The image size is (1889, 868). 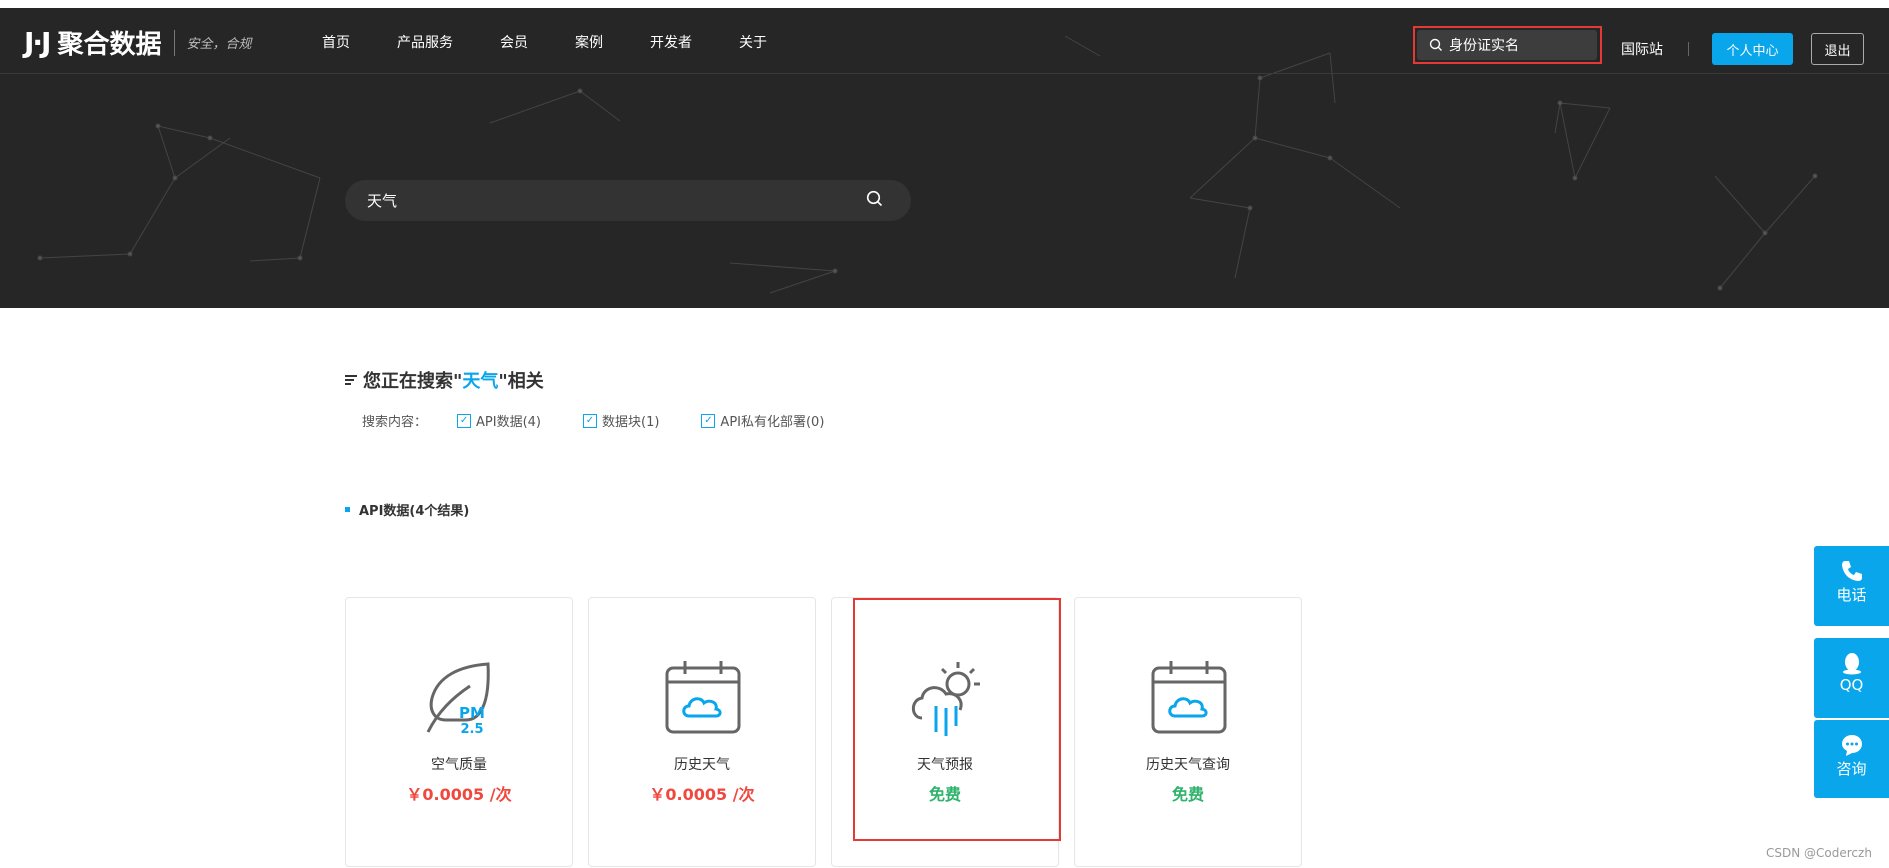 What do you see at coordinates (568, 42) in the screenshot?
I see `main-nav: 首页 产品服务 会员 案例 开发者 关于` at bounding box center [568, 42].